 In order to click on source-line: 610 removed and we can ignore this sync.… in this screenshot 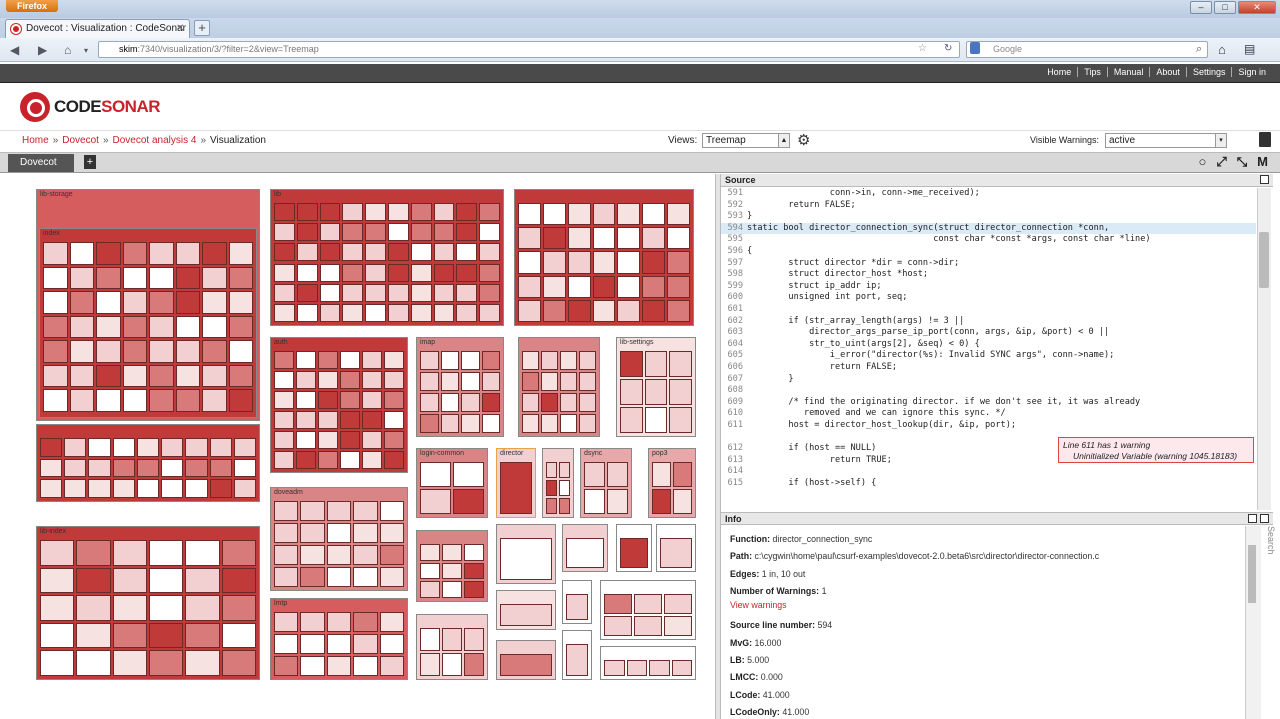, I will do `click(988, 414)`.